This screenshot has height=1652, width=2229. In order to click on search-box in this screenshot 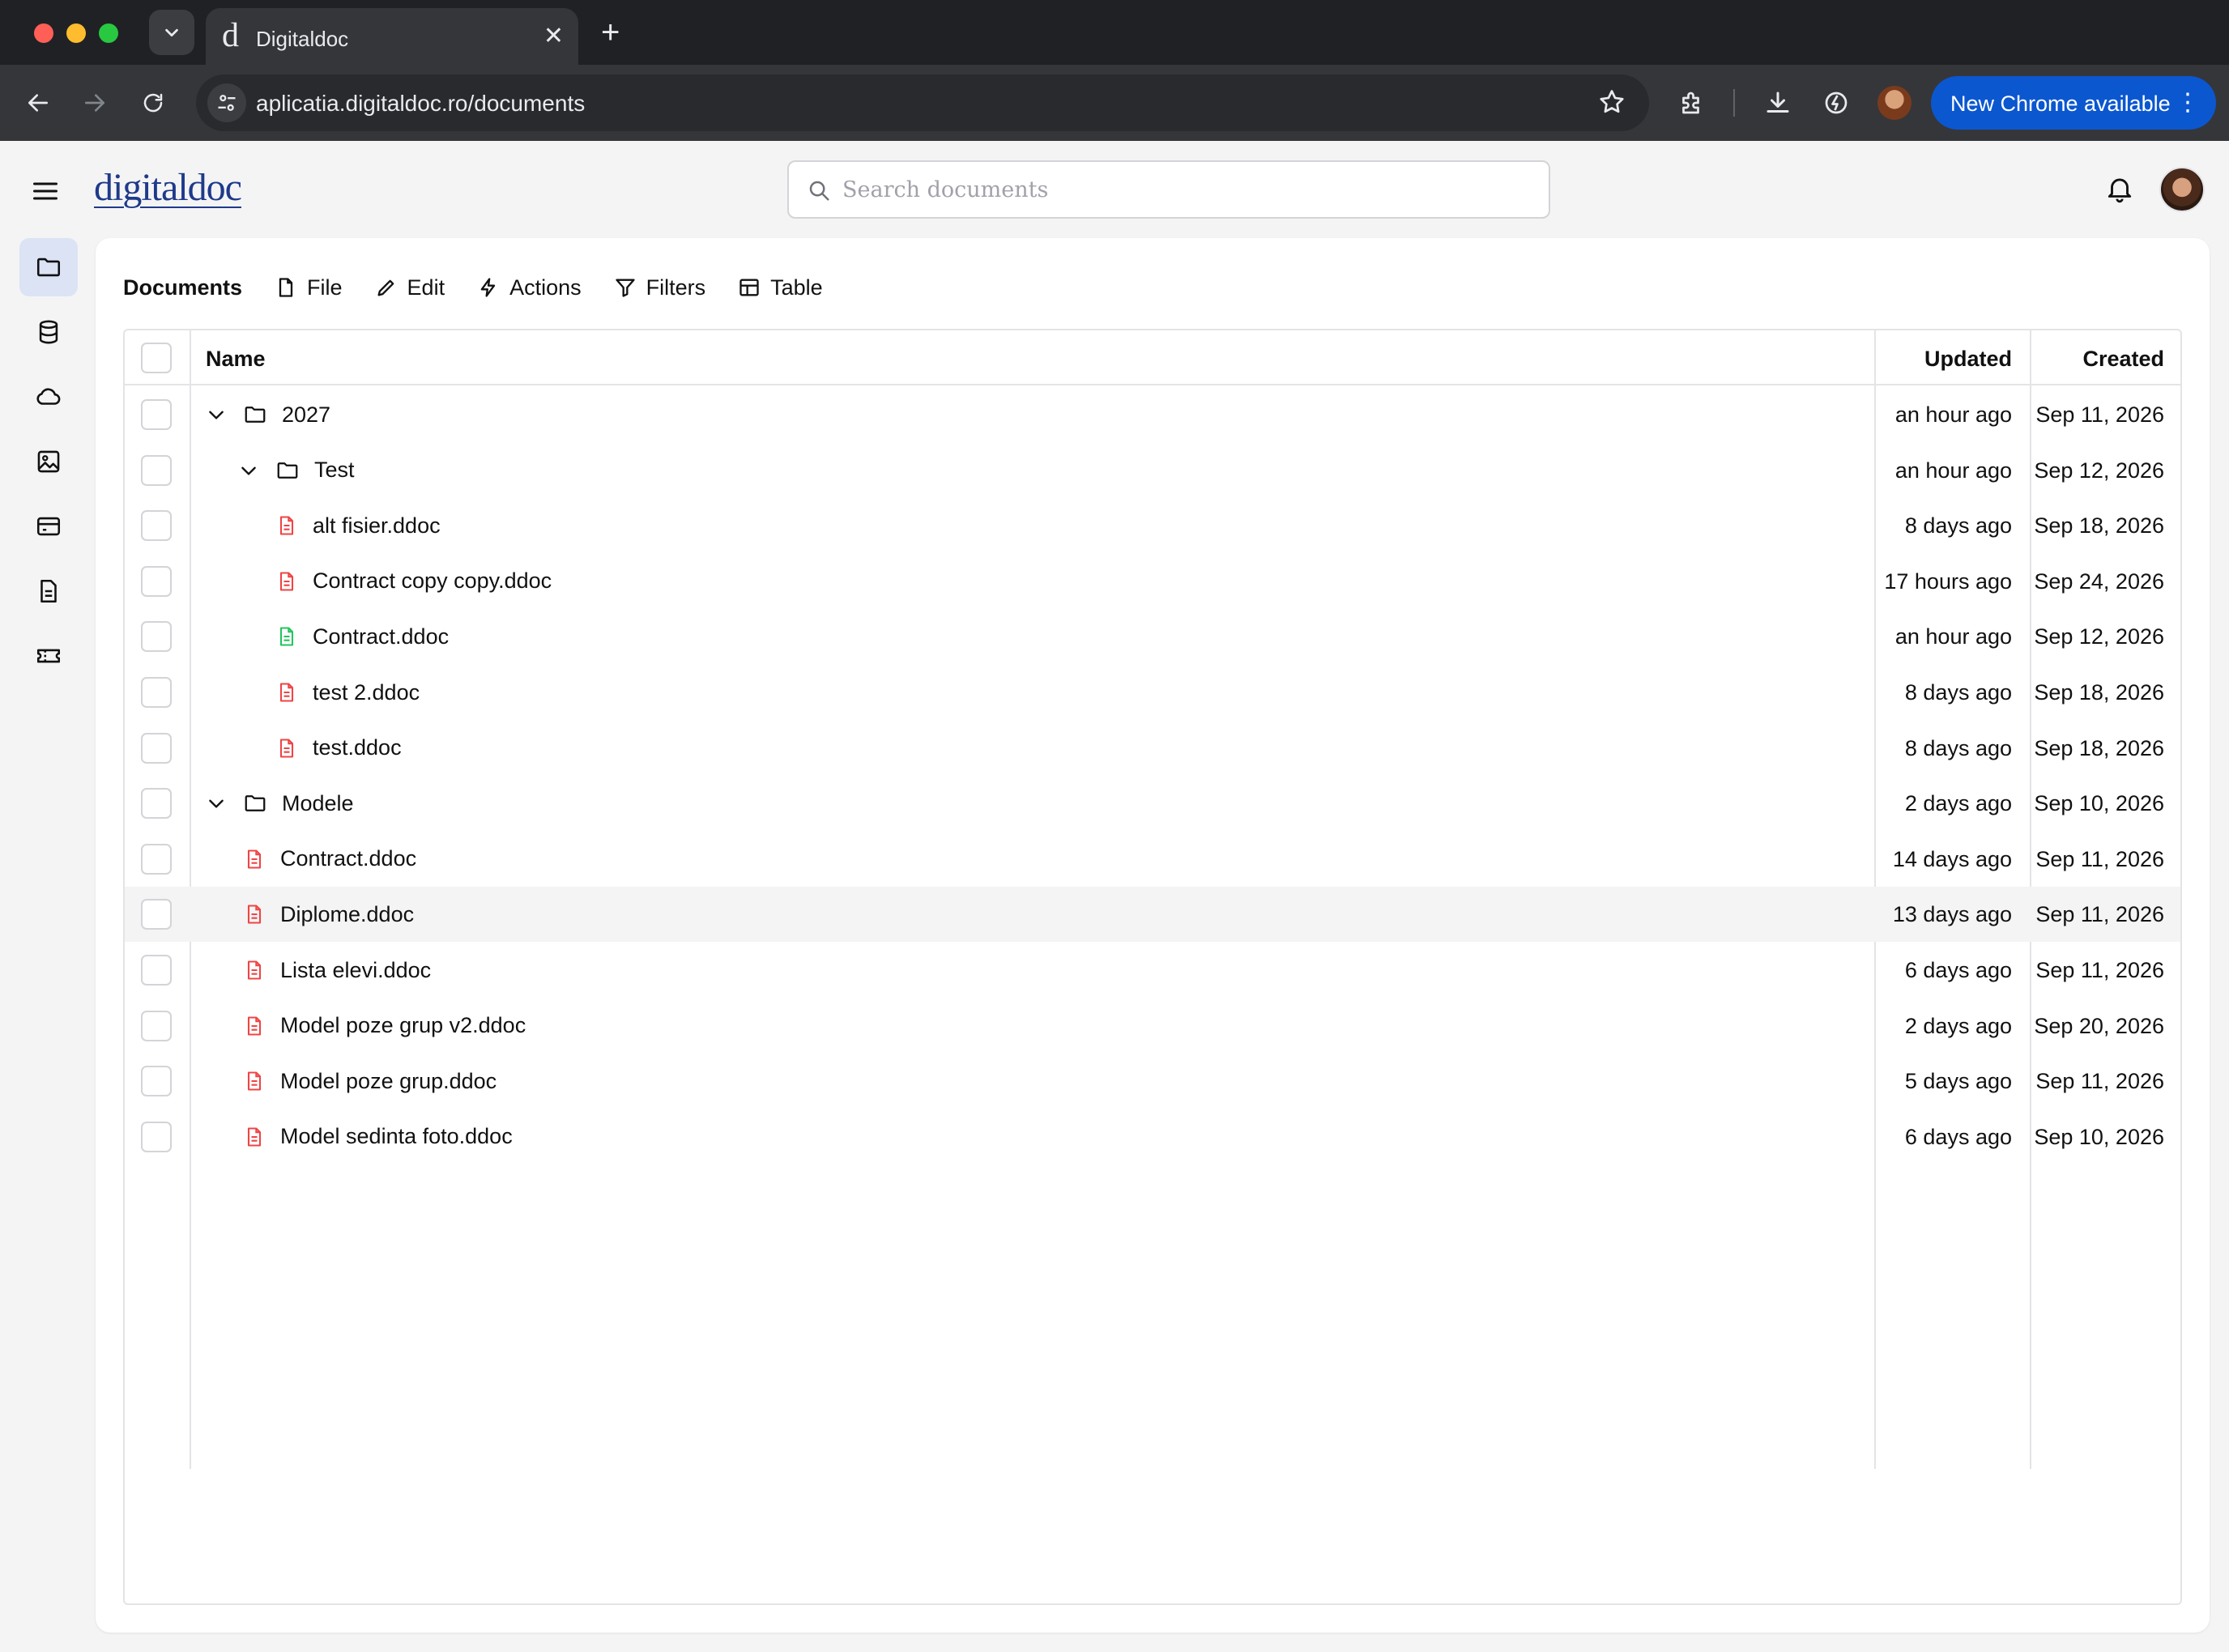, I will do `click(1169, 189)`.